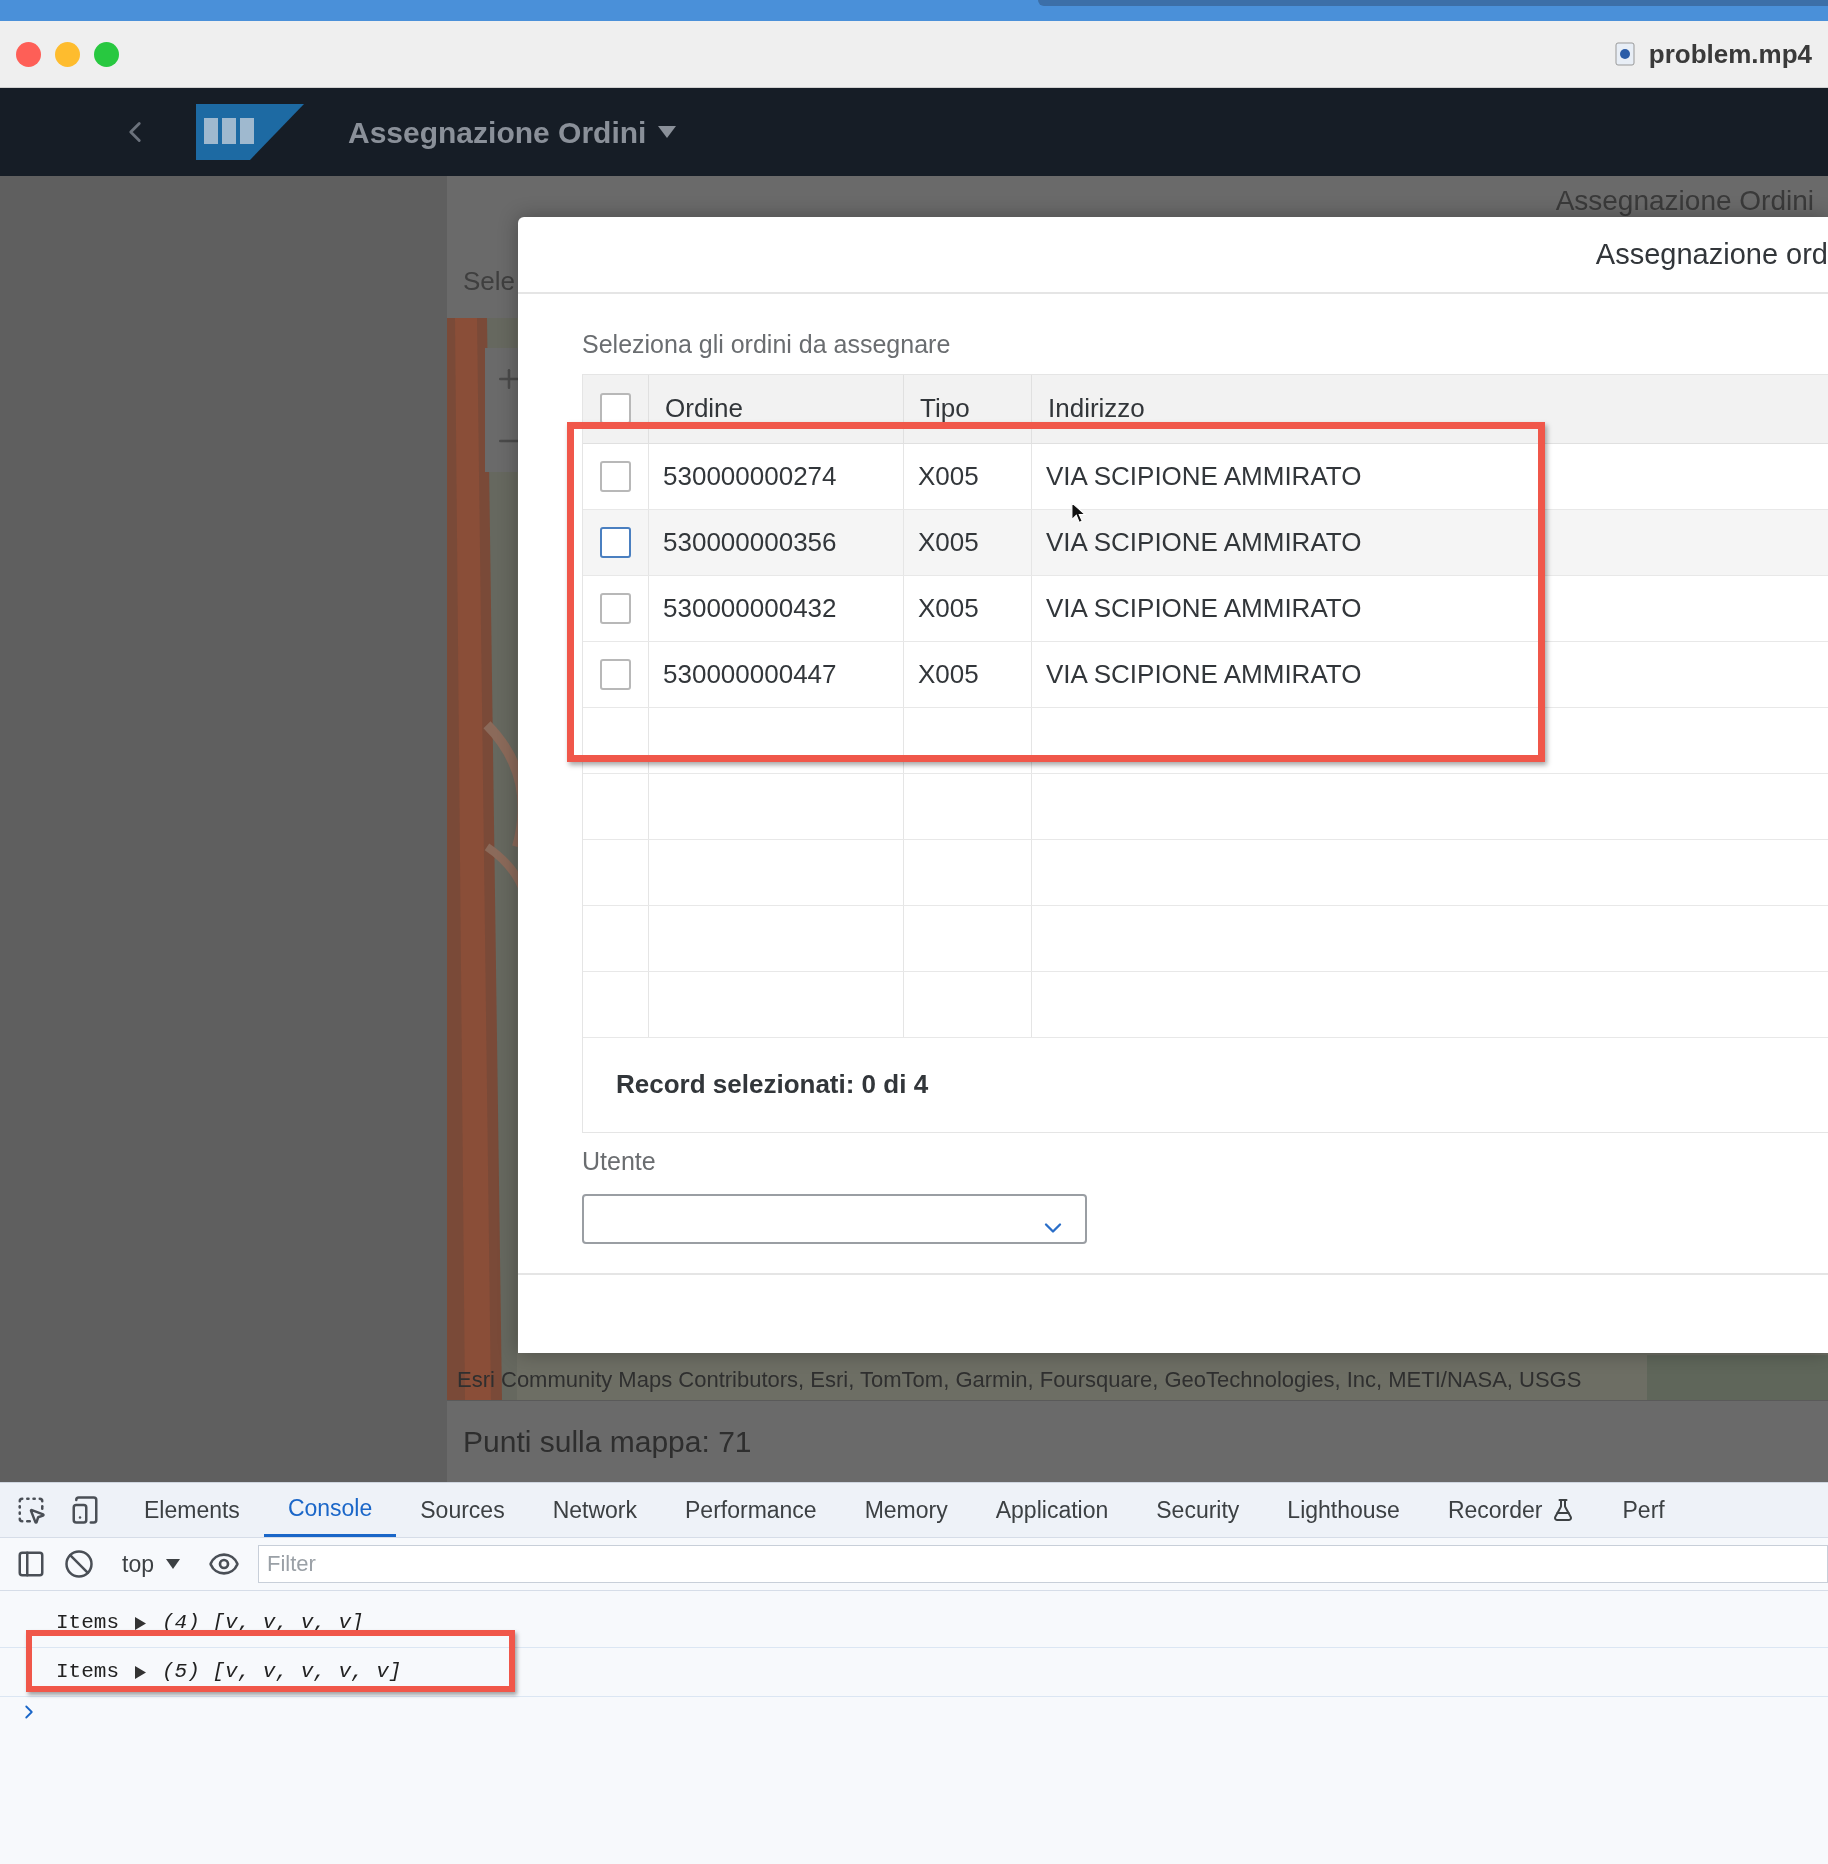 This screenshot has height=1864, width=1828. Describe the element at coordinates (751, 1510) in the screenshot. I see `devtools-tab: Performance` at that location.